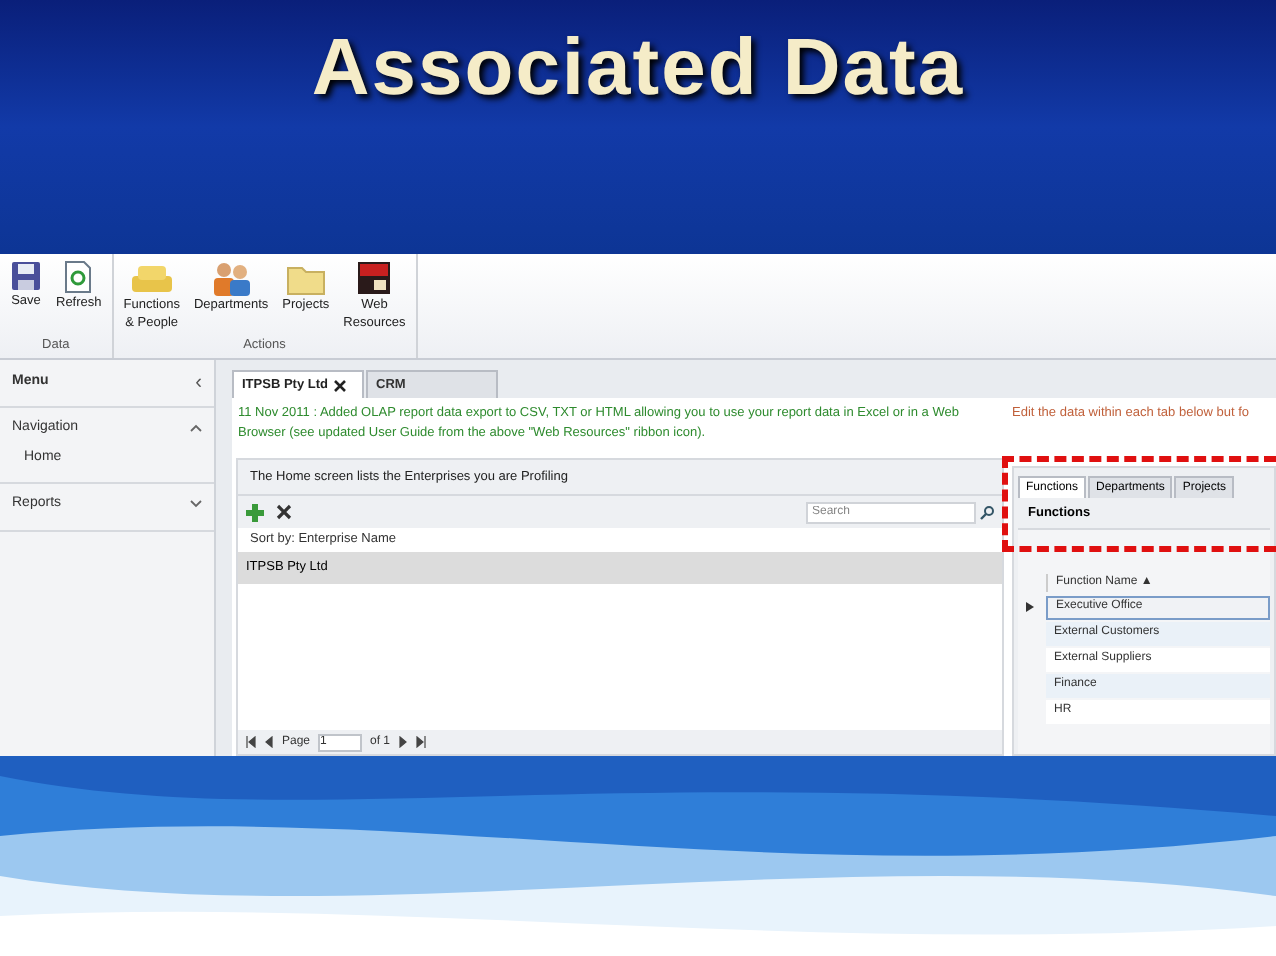 This screenshot has height=956, width=1276. What do you see at coordinates (421, 742) in the screenshot?
I see `last-page-icon` at bounding box center [421, 742].